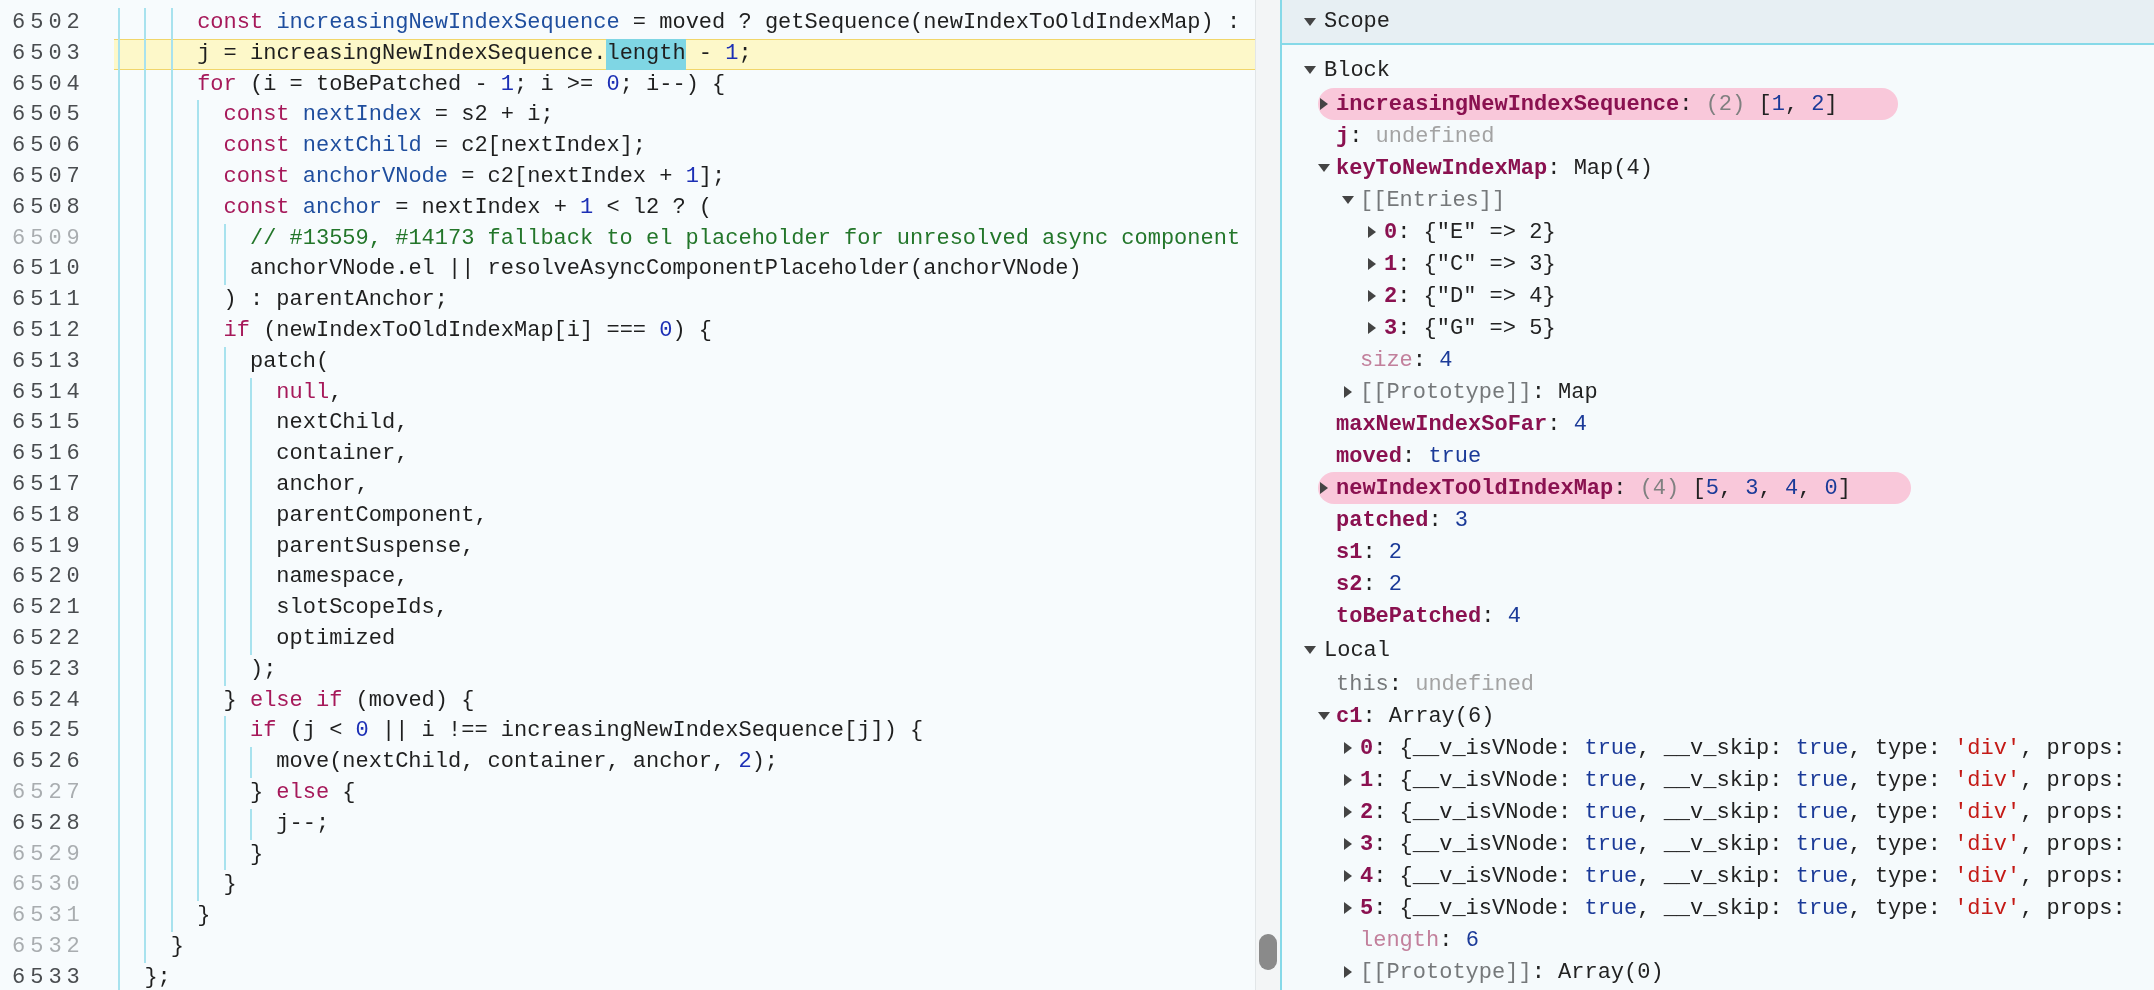 This screenshot has height=990, width=2154. Describe the element at coordinates (1475, 488) in the screenshot. I see `property-name: newIndexToOldIndexMap` at that location.